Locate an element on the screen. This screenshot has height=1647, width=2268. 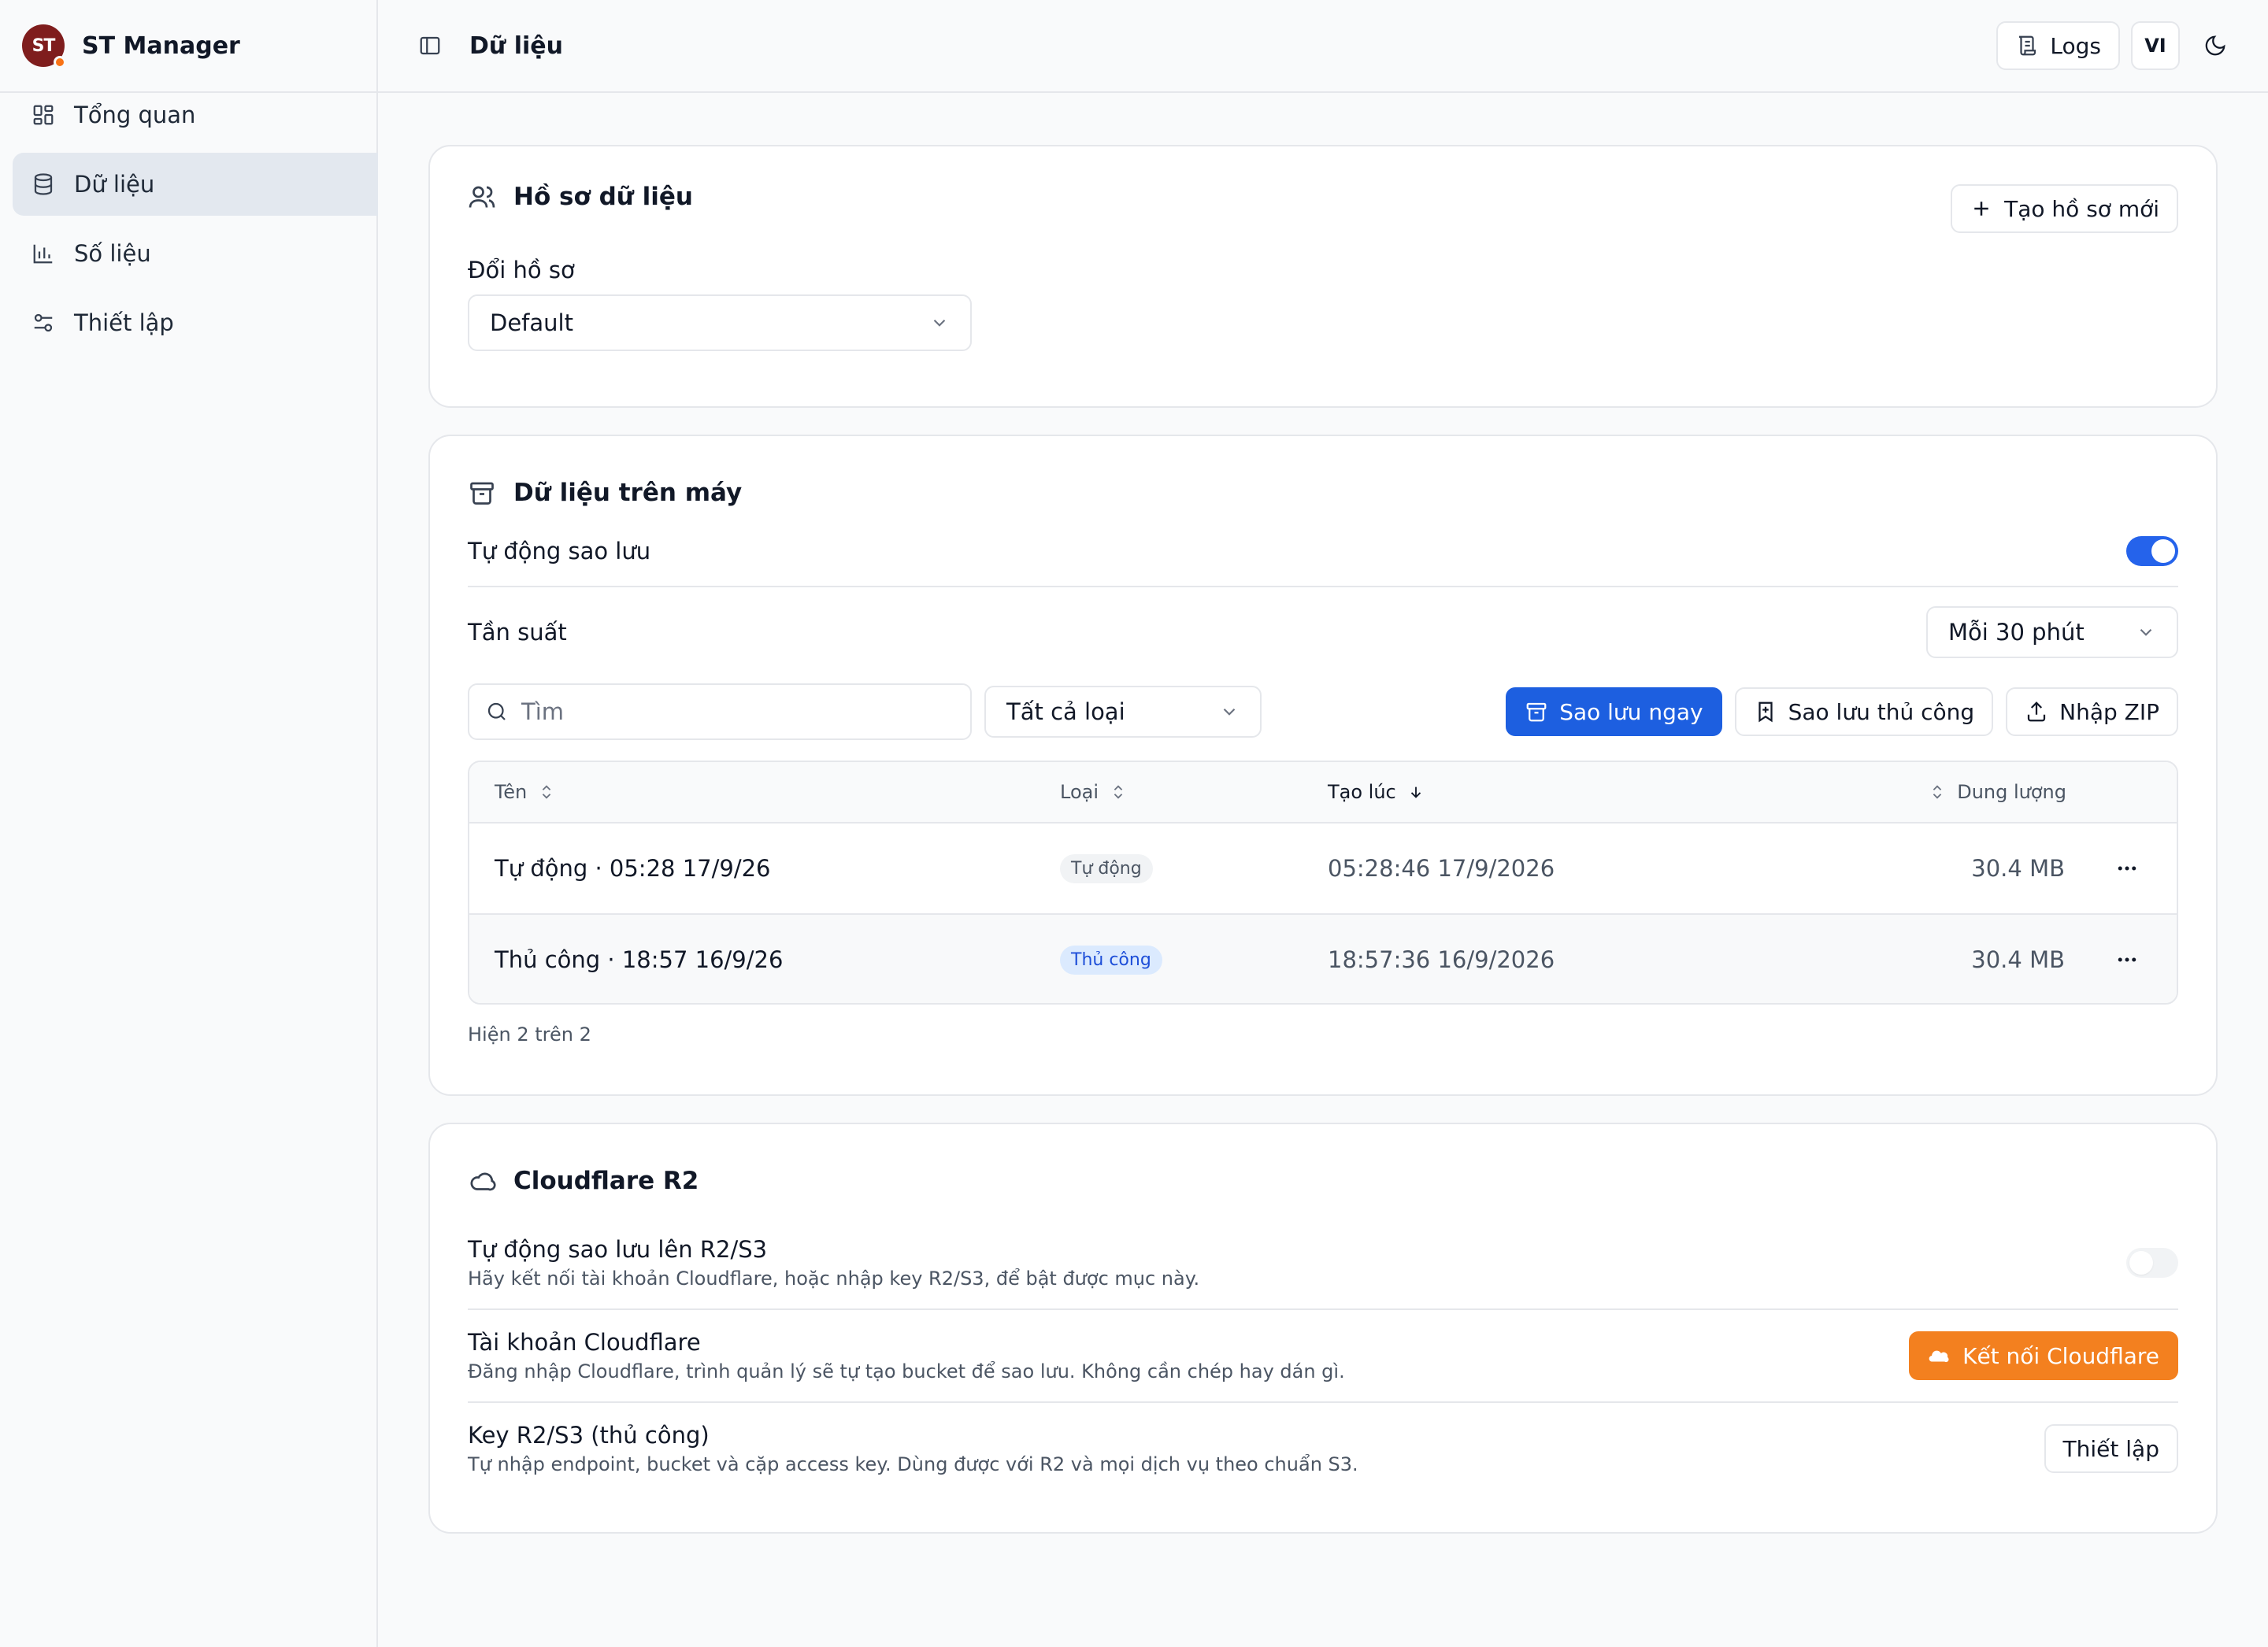
type-badge: Tự động is located at coordinates (1106, 868).